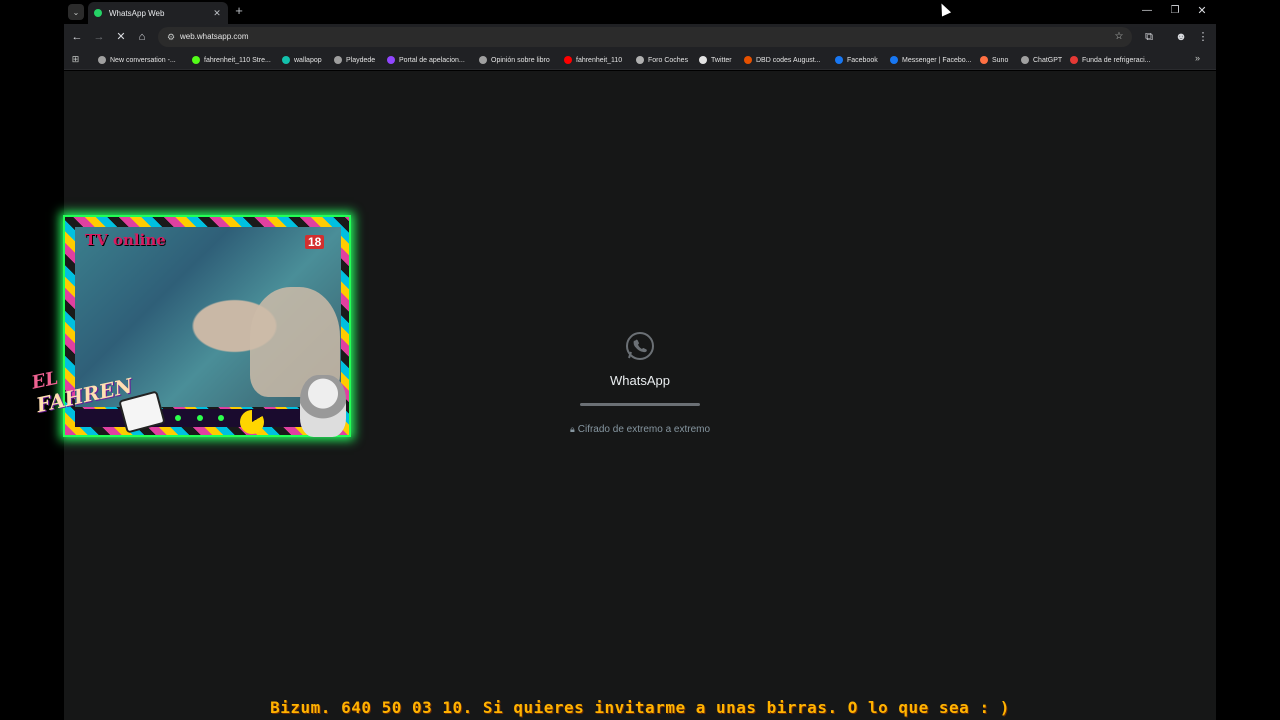 Image resolution: width=1280 pixels, height=720 pixels. What do you see at coordinates (640, 12) in the screenshot?
I see `tab-strip: ⌄ WhatsApp Web ✕ + — ❐ ✕` at bounding box center [640, 12].